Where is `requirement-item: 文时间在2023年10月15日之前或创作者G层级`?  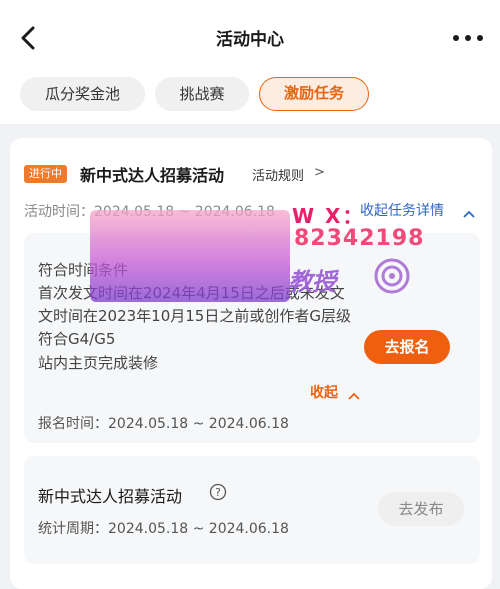 requirement-item: 文时间在2023年10月15日之前或创作者G层级 is located at coordinates (194, 316).